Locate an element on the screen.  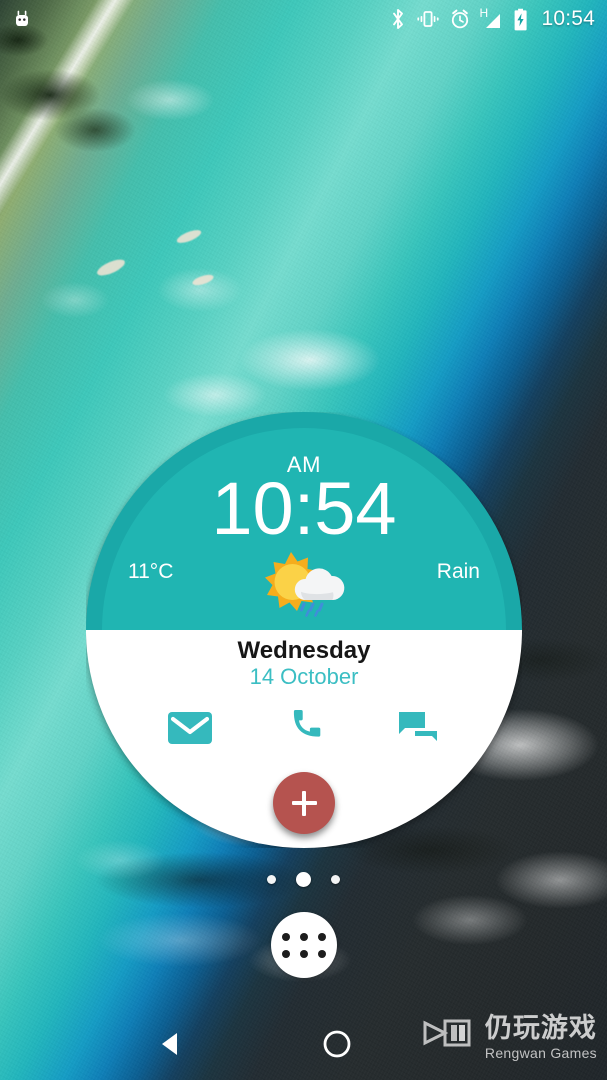
messages-icon is located at coordinates (418, 726).